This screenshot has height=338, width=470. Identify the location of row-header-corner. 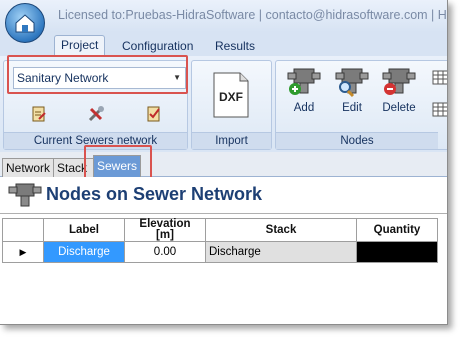
(23, 230).